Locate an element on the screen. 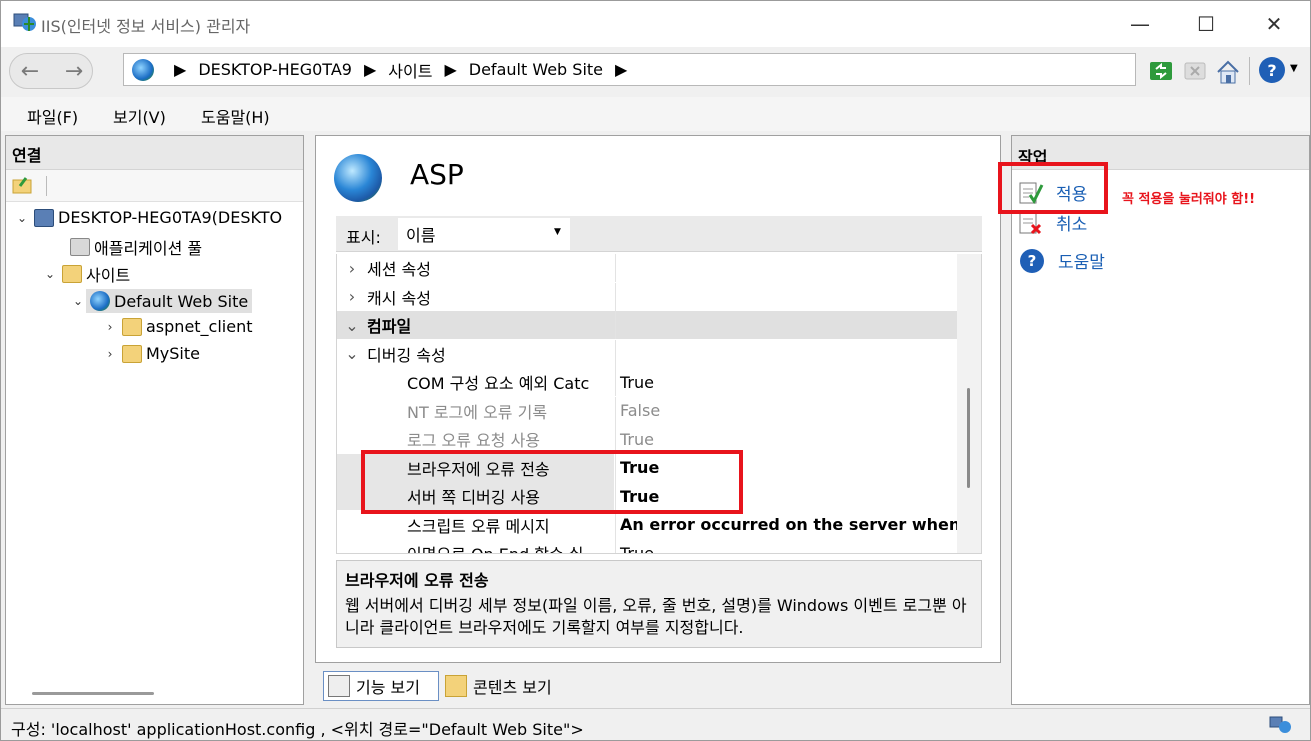 This screenshot has height=741, width=1311. menu-file: 파일(F) is located at coordinates (52, 116).